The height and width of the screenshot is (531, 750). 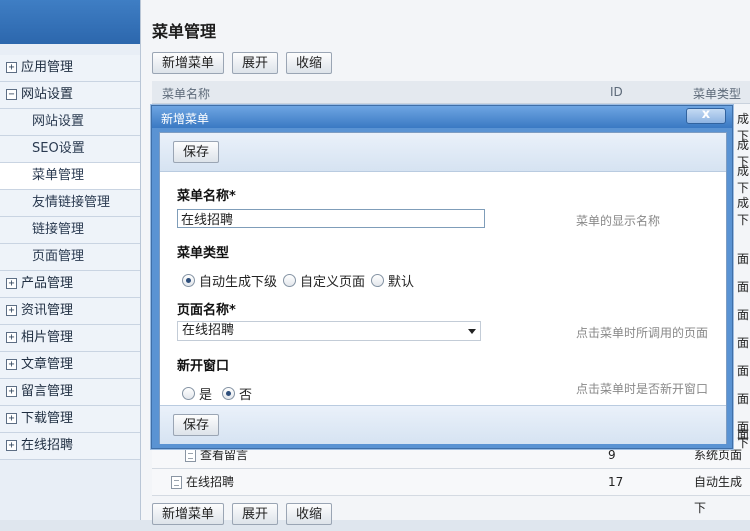 I want to click on sidebar-item: 网站设置, so click(x=70, y=122).